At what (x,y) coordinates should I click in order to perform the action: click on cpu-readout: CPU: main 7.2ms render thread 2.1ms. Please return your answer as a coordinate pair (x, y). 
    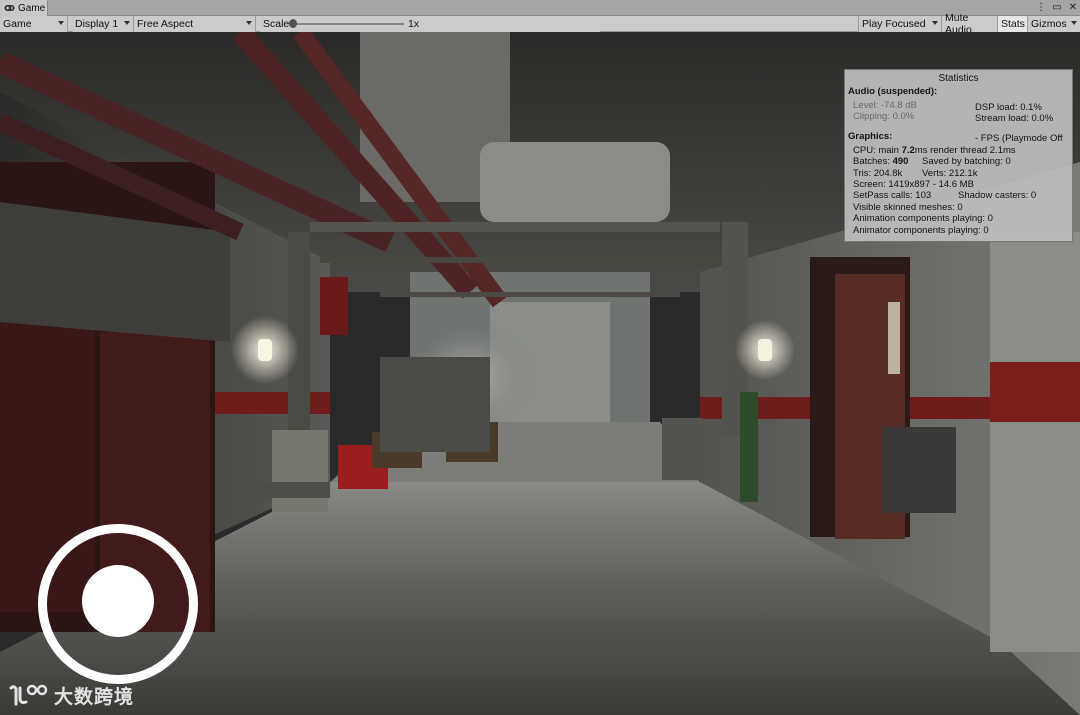
    Looking at the image, I should click on (934, 150).